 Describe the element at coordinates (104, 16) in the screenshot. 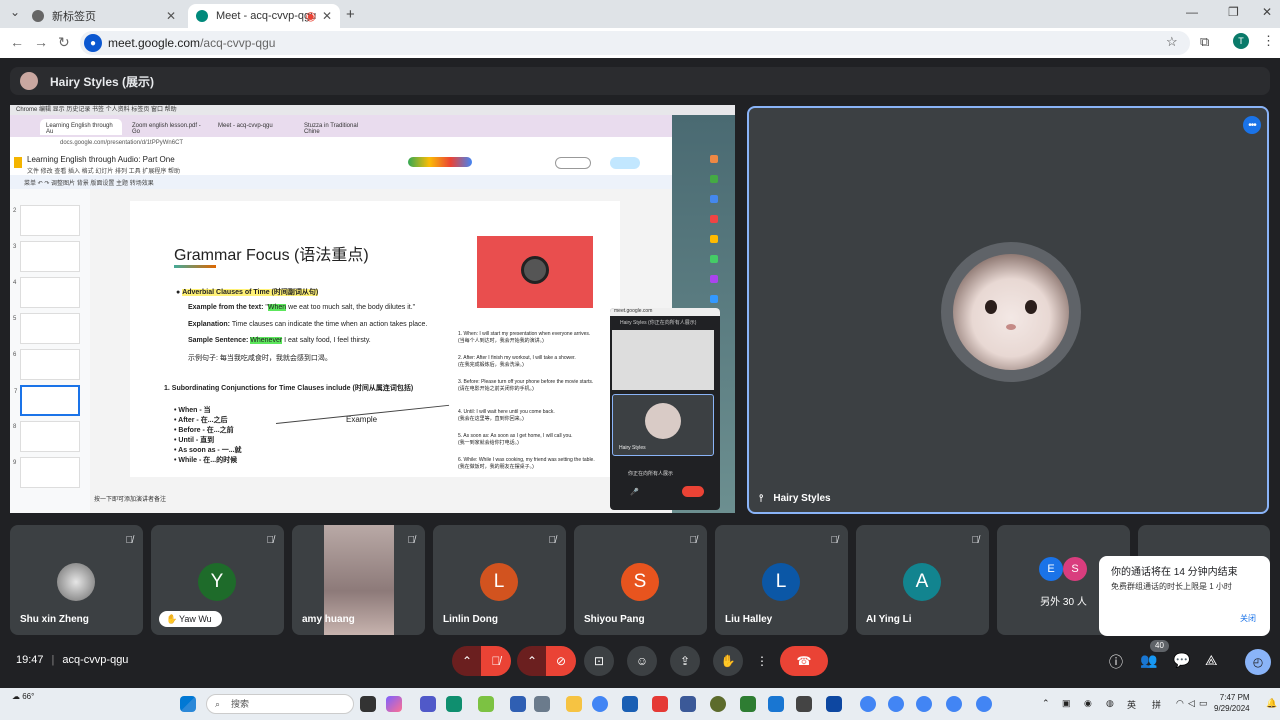

I see `tab-new-tab: 新标签页 ✕` at that location.